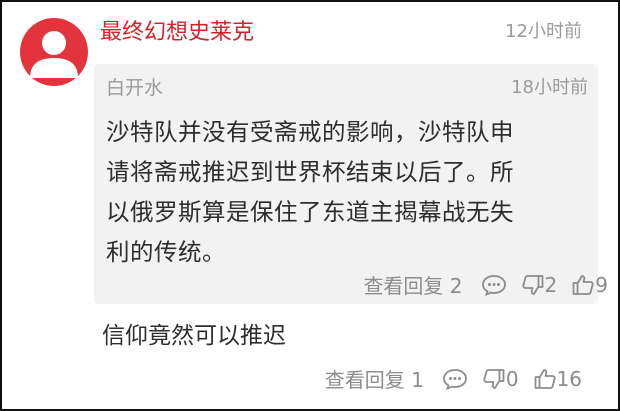  Describe the element at coordinates (310, 172) in the screenshot. I see `quoted-line: 请将斋戒推迟到世界杯结束以后了。所` at that location.